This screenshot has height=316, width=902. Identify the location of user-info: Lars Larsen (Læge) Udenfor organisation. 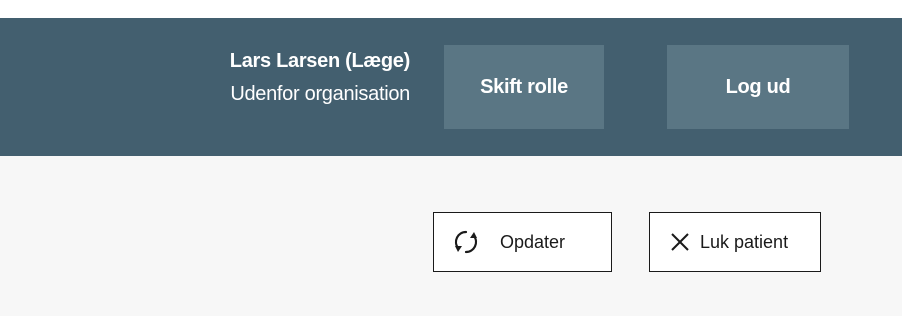
(320, 78).